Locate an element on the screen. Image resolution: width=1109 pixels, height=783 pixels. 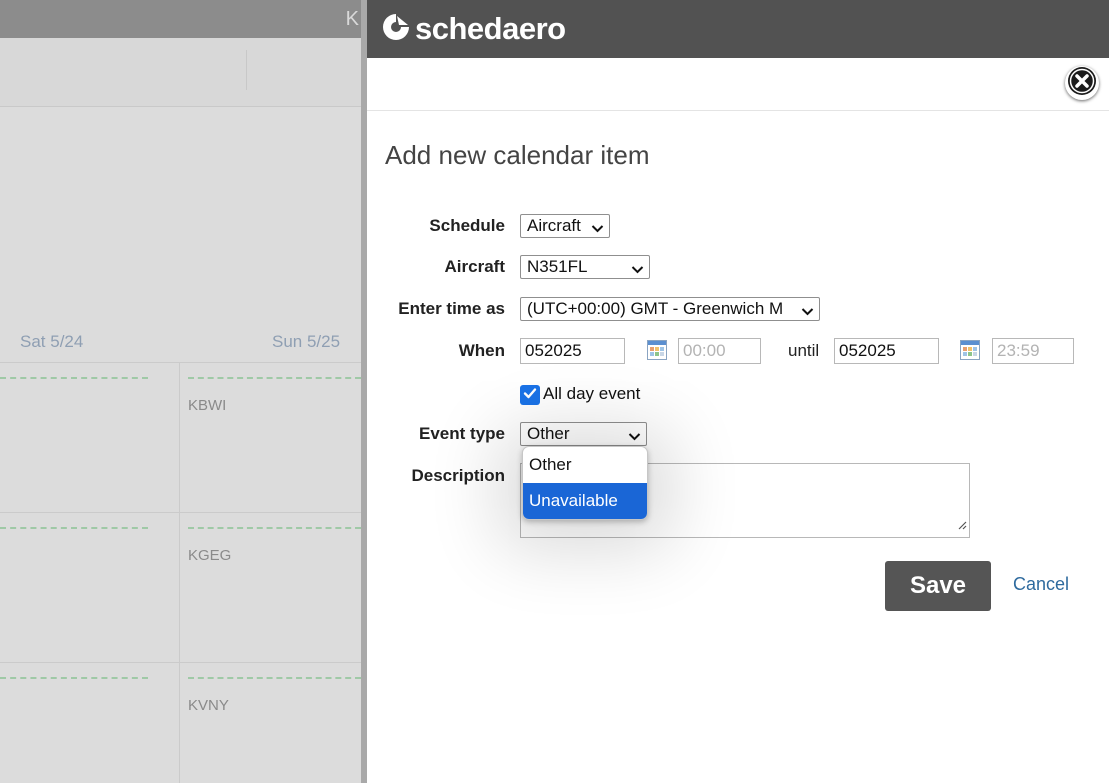
day-header-sat: Sat 5/24 is located at coordinates (52, 341).